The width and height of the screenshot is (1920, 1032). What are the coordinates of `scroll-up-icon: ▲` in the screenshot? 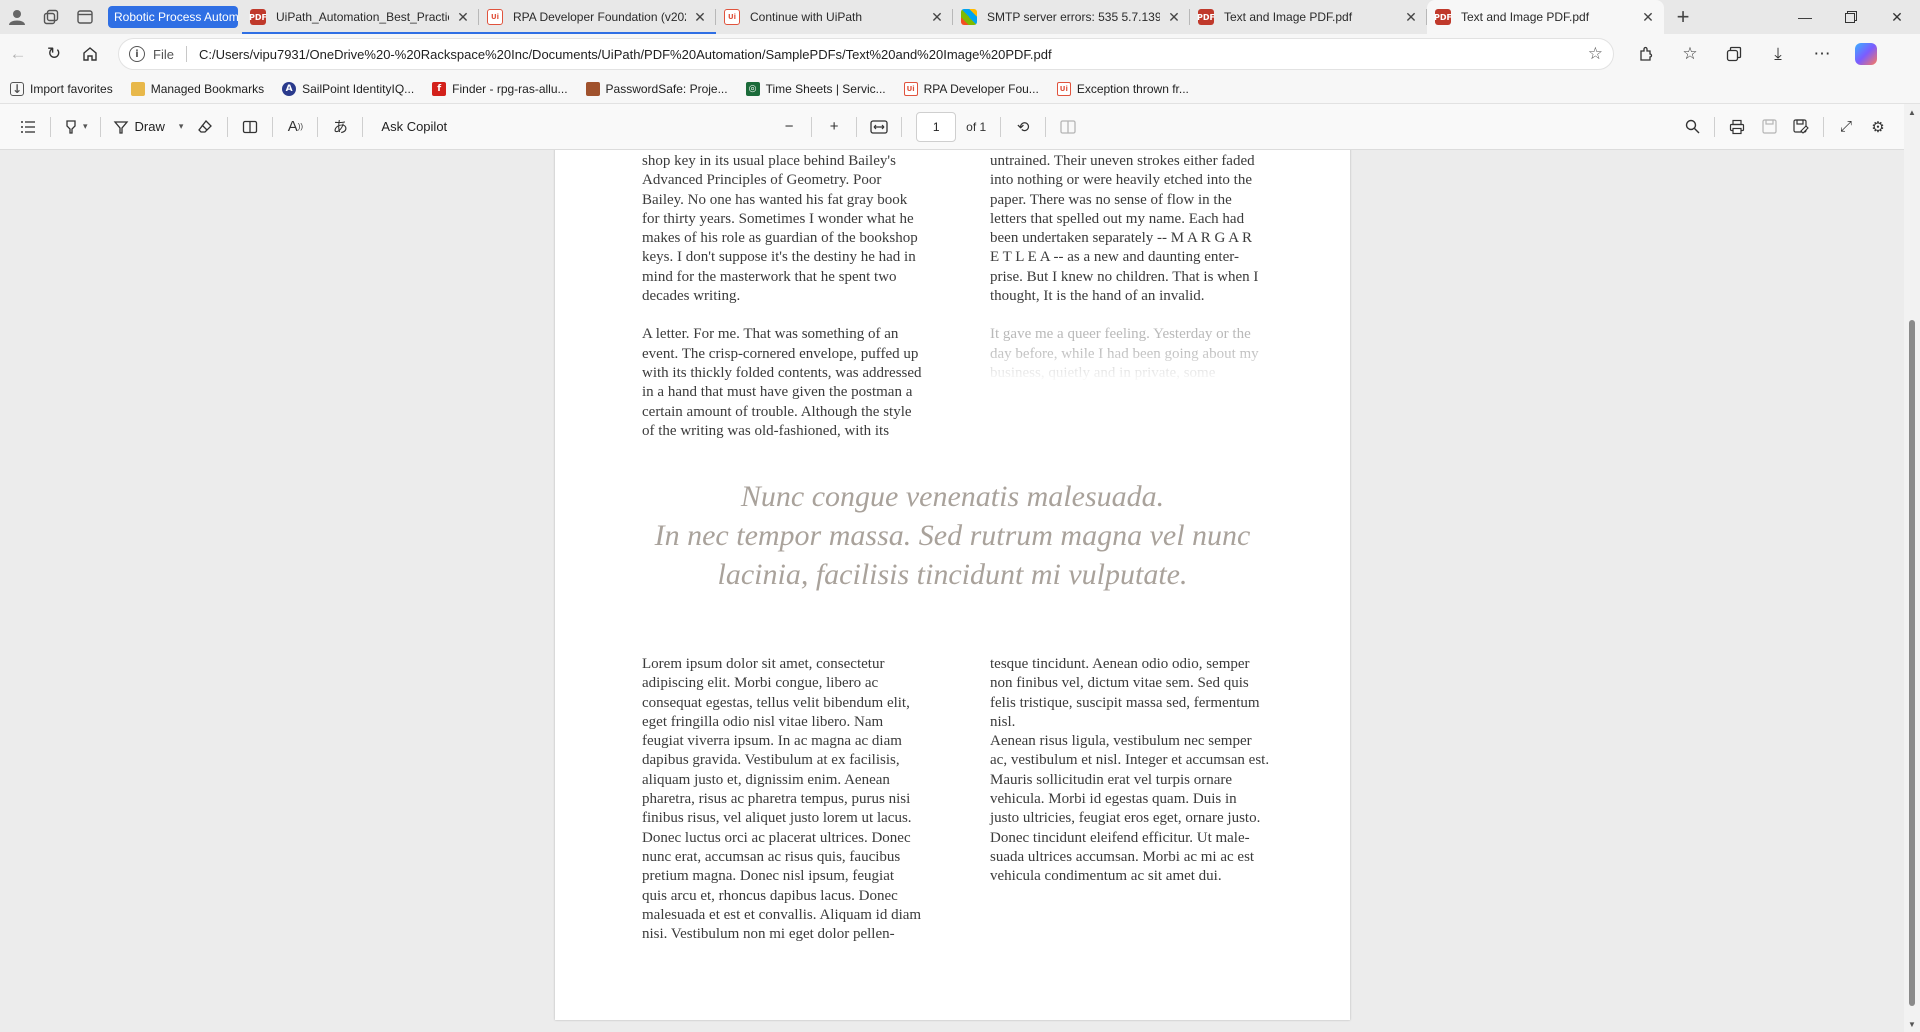 It's located at (1912, 112).